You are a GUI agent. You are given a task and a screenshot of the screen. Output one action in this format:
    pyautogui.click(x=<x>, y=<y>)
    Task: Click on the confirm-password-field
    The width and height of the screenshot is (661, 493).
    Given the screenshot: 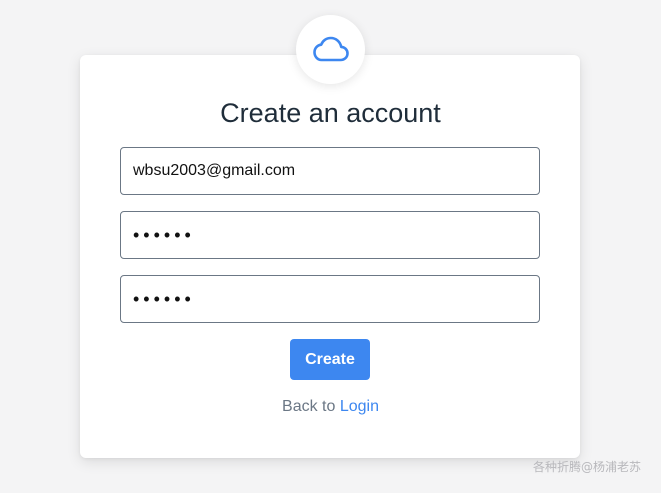 What is the action you would take?
    pyautogui.click(x=330, y=299)
    